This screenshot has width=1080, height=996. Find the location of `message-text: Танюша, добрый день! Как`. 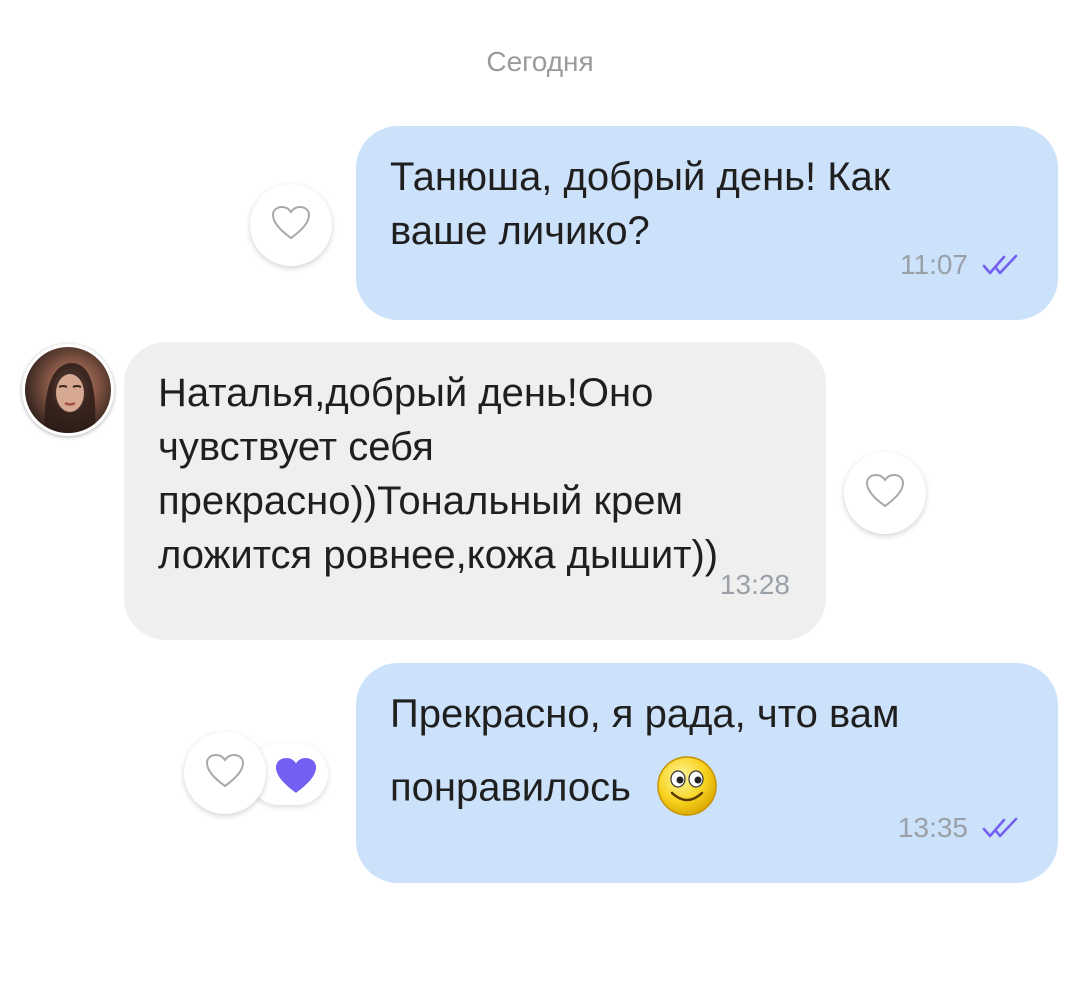

message-text: Танюша, добрый день! Как is located at coordinates (640, 177).